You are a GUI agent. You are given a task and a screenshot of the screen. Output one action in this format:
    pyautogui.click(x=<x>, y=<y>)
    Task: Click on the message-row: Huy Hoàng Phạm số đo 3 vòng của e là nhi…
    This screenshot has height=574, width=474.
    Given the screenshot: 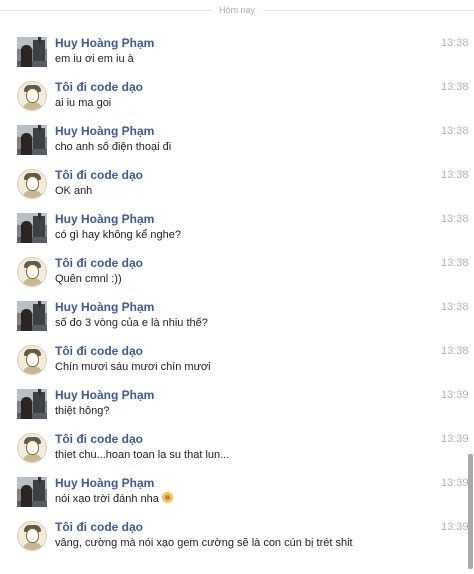 What is the action you would take?
    pyautogui.click(x=237, y=322)
    